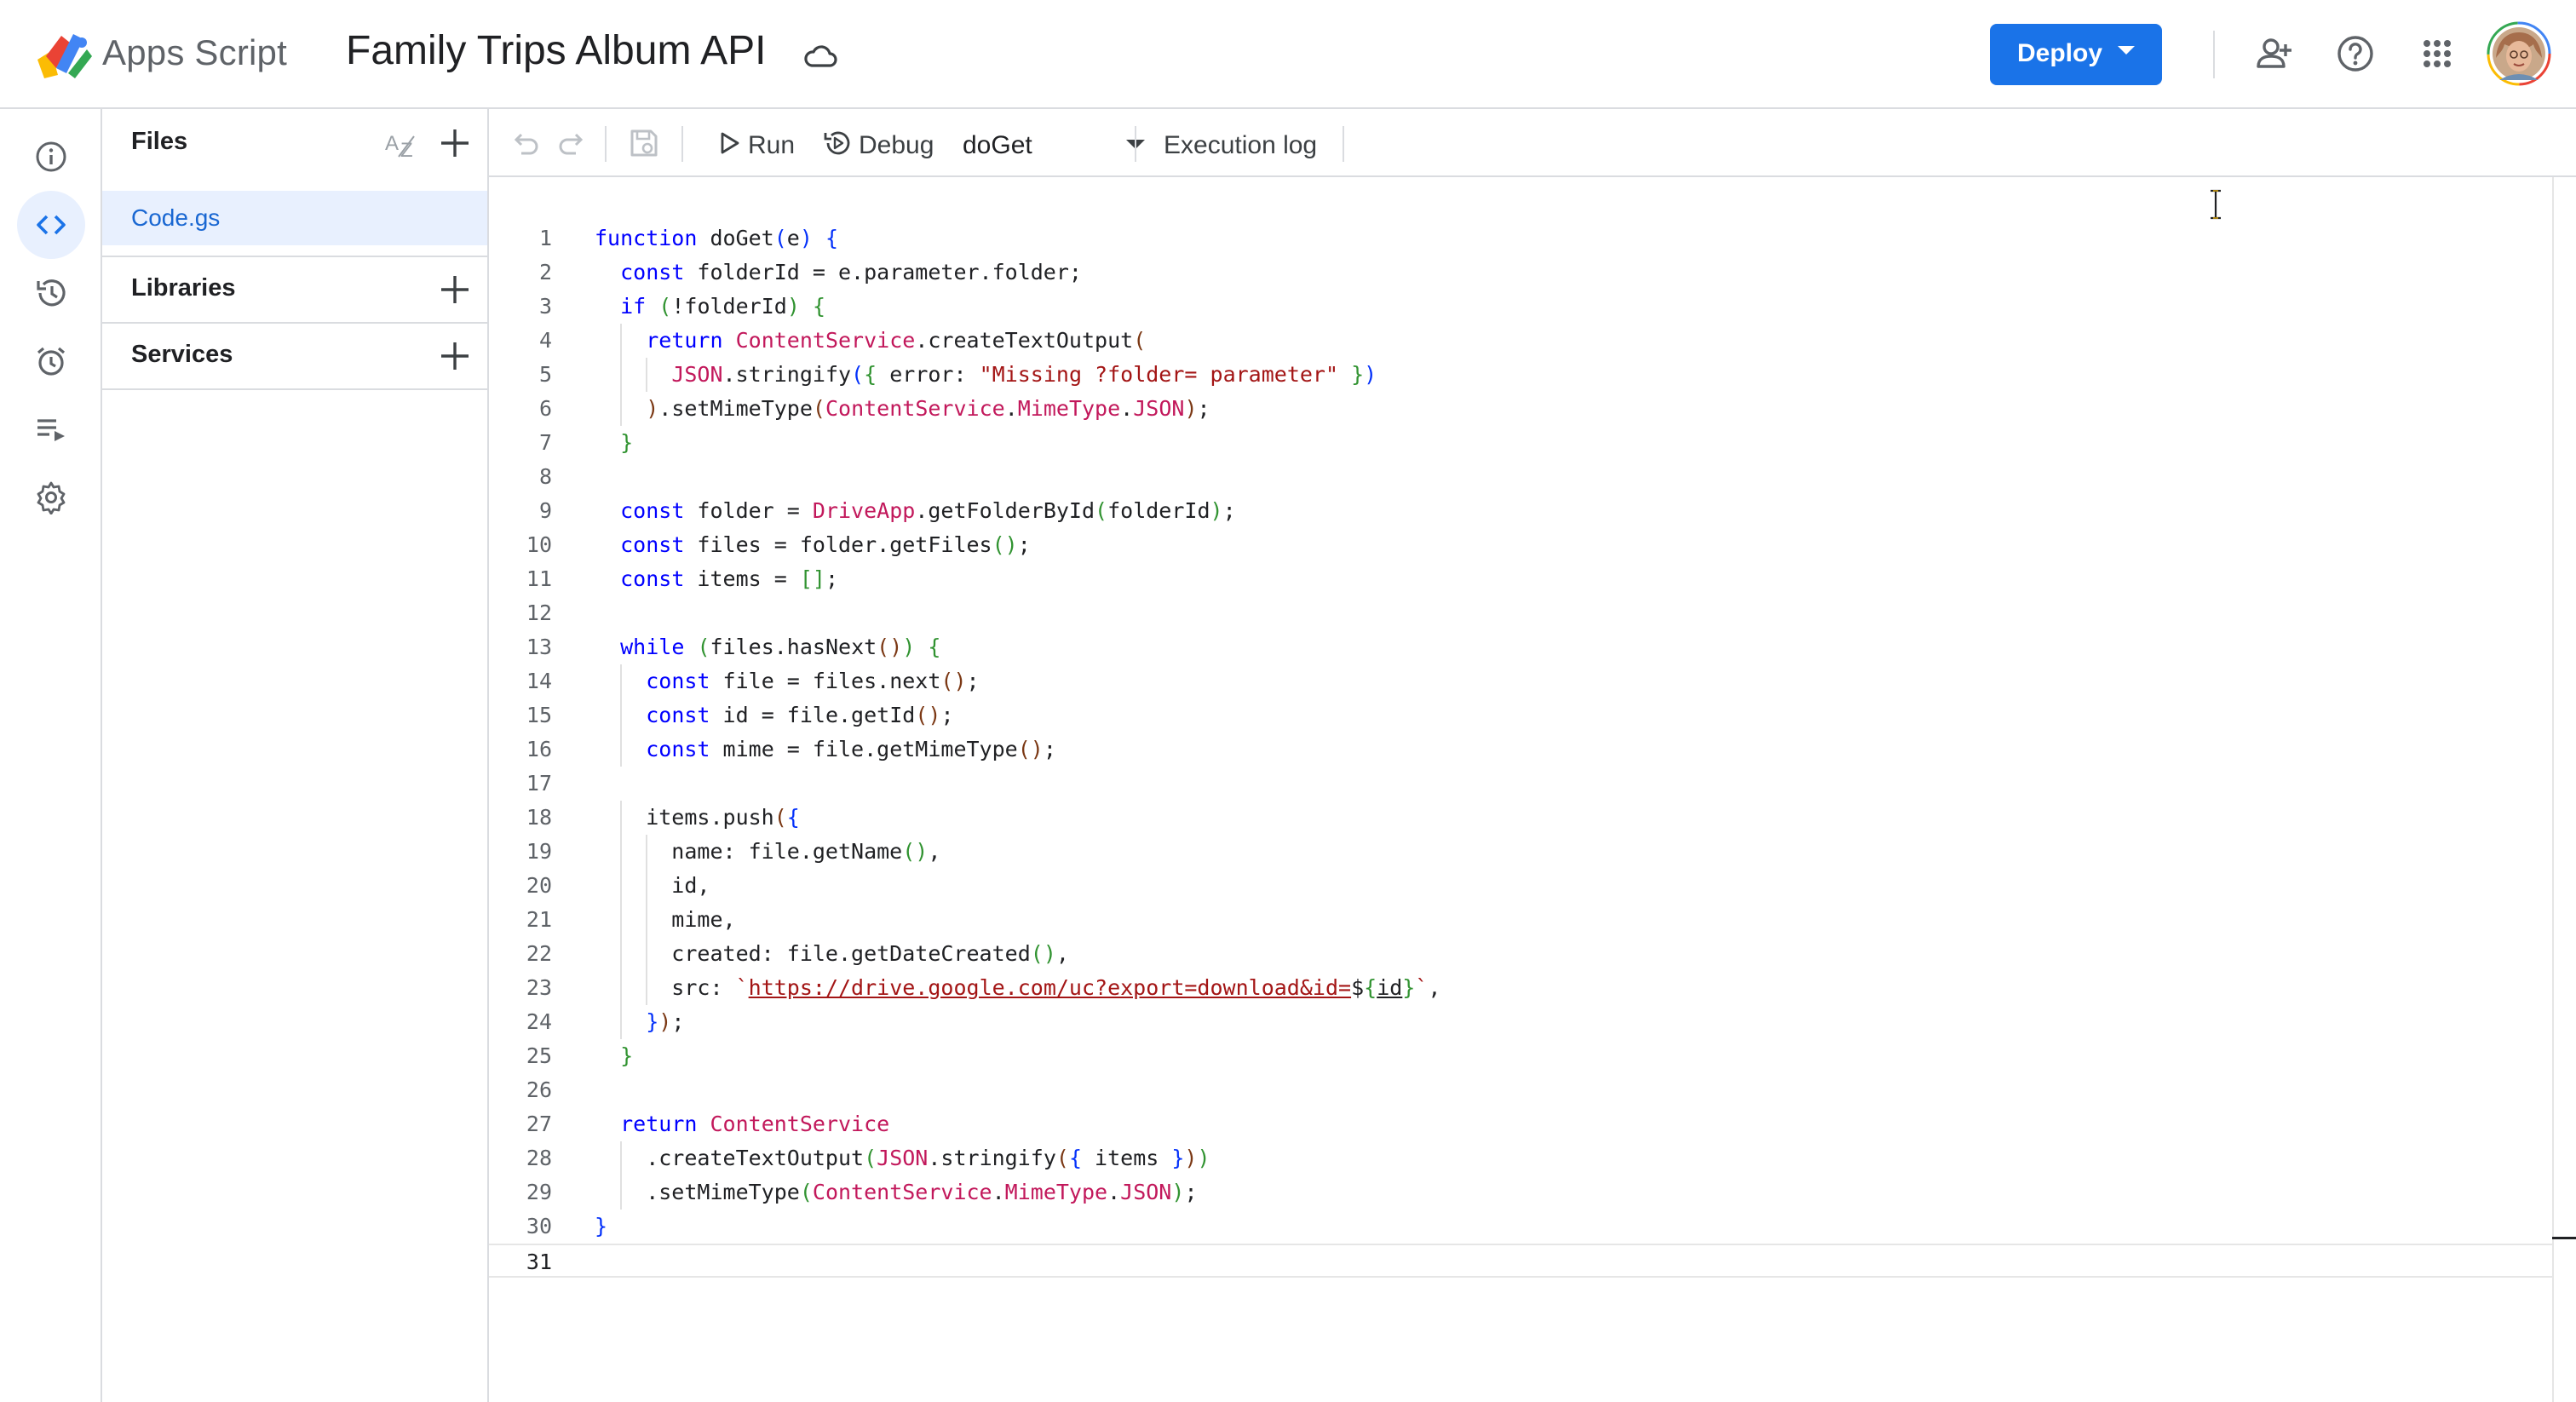 This screenshot has height=1402, width=2576. I want to click on apps-grid-icon, so click(2437, 53).